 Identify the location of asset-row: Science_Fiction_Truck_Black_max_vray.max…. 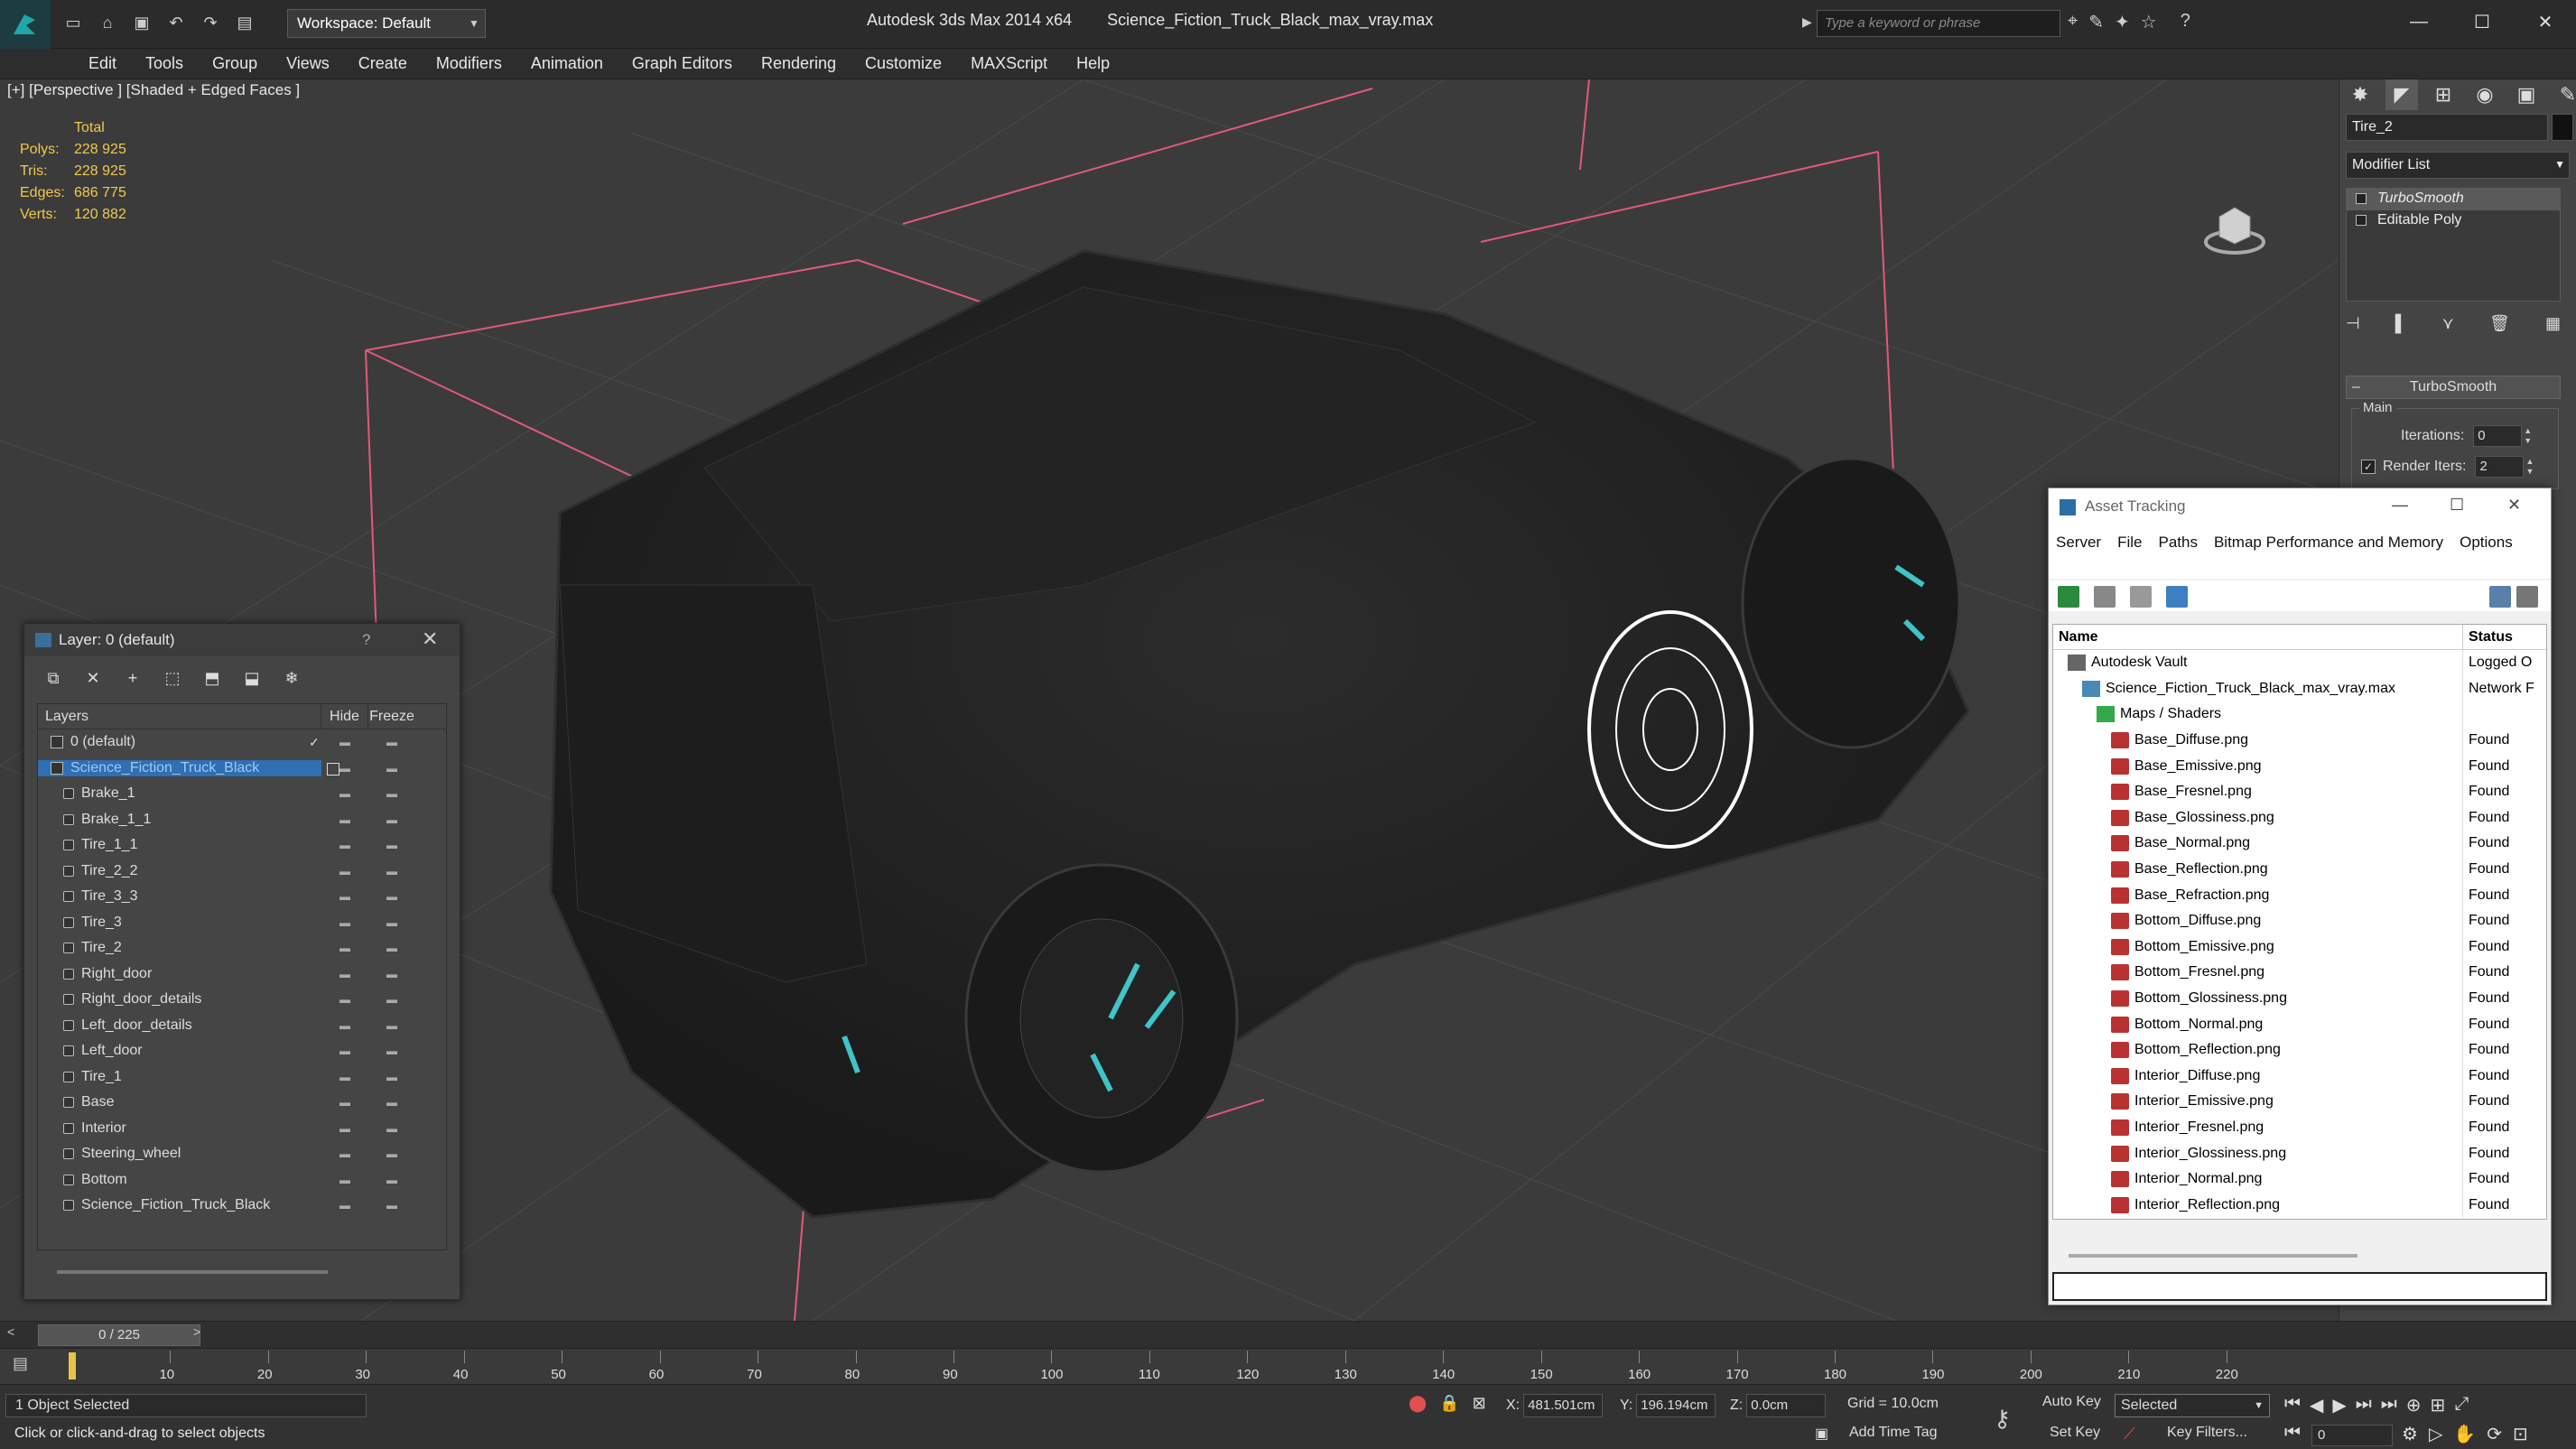
(2299, 688).